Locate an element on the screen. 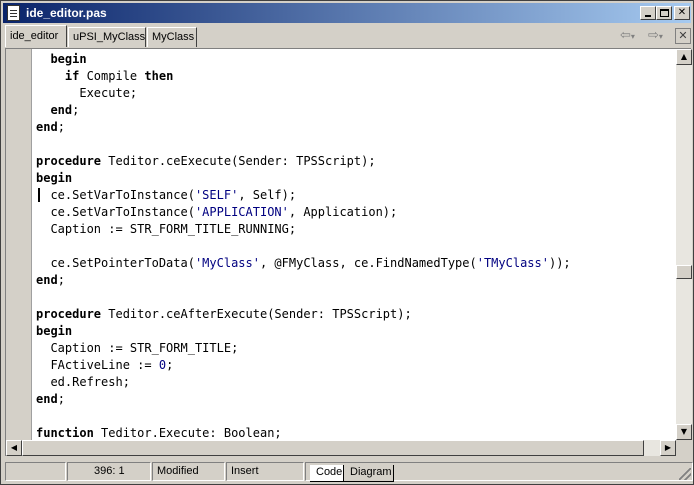  status-bar: 396: 1 Modified Insert Code Diagram is located at coordinates (348, 471).